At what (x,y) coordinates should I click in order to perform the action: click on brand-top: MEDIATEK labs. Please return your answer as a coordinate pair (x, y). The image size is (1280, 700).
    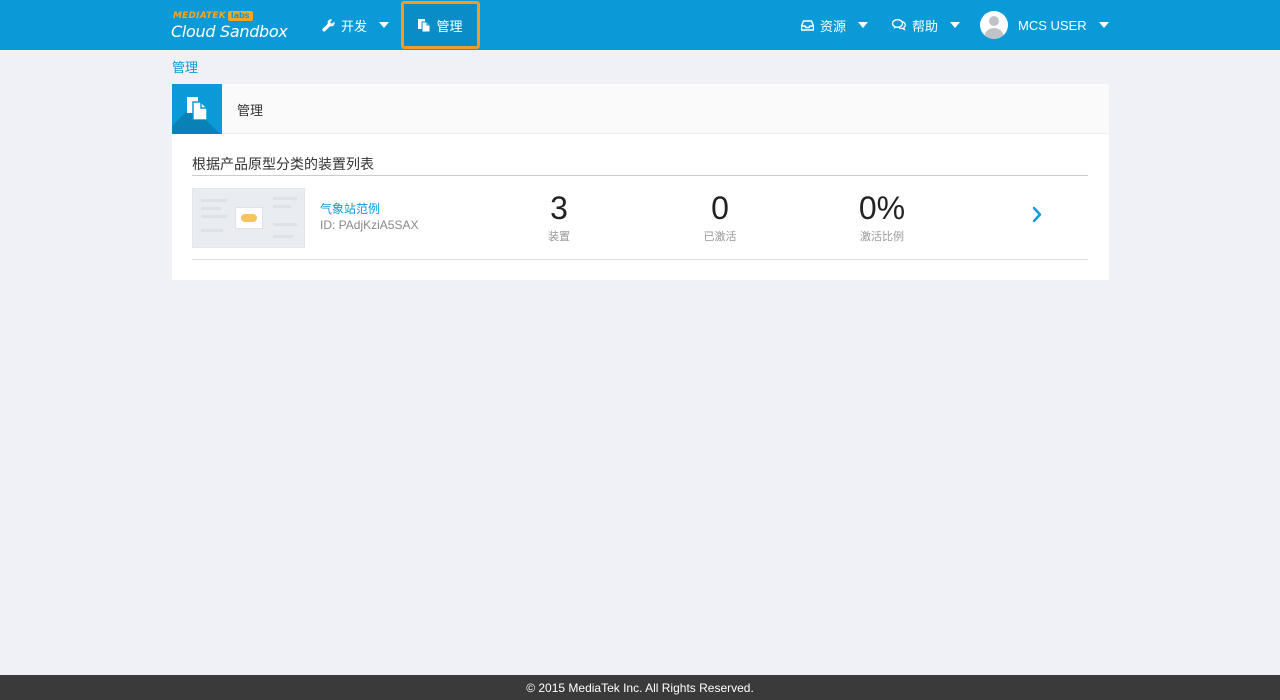
    Looking at the image, I should click on (213, 16).